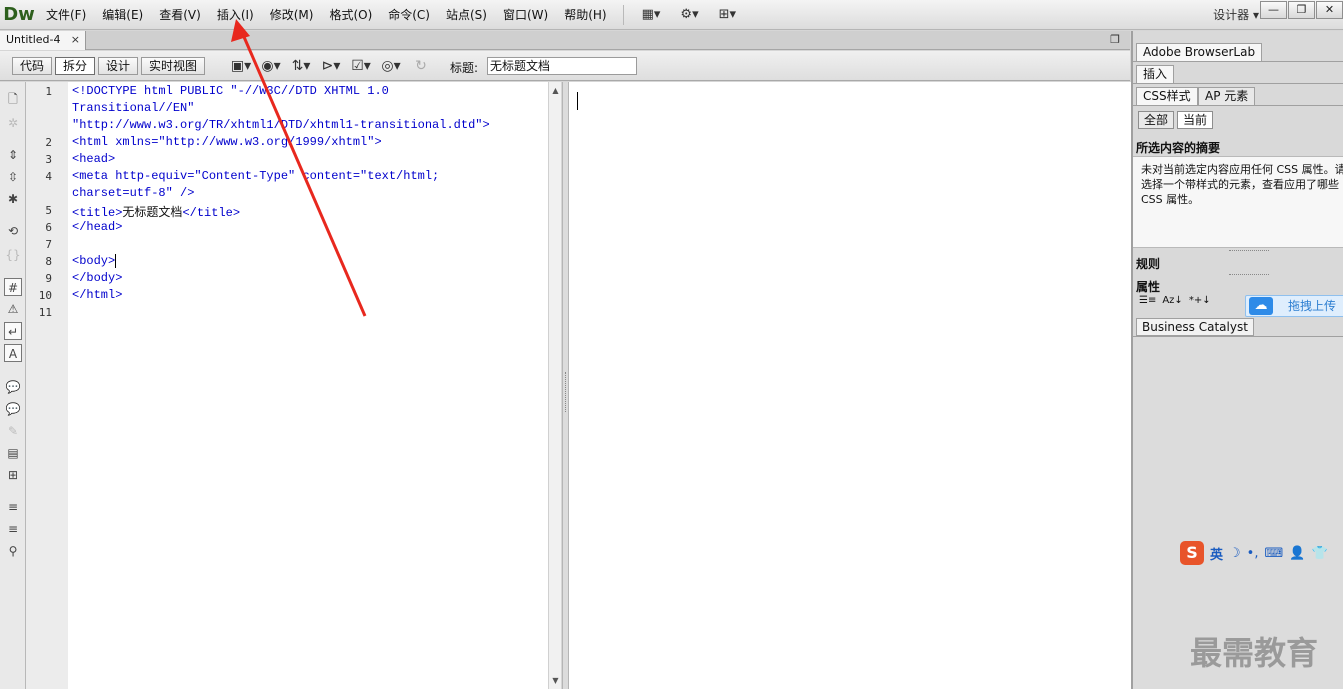 This screenshot has height=689, width=1343. What do you see at coordinates (1216, 553) in the screenshot?
I see `ime-language-toggle: 英` at bounding box center [1216, 553].